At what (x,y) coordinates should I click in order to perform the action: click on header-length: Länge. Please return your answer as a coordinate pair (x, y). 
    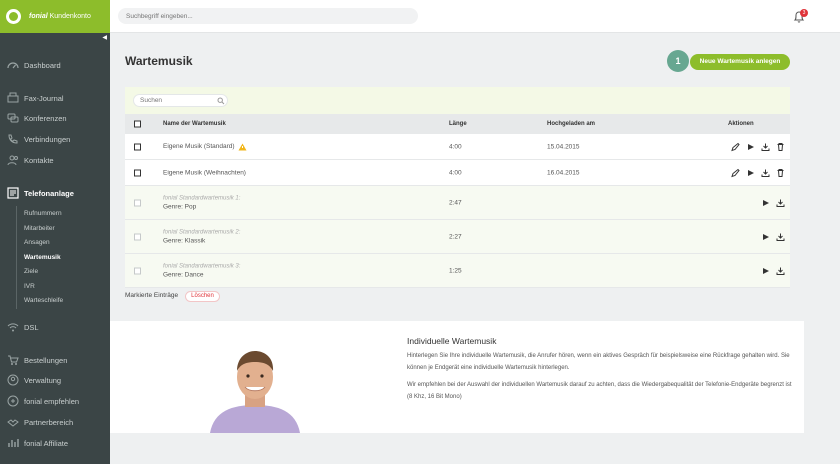
    Looking at the image, I should click on (458, 124).